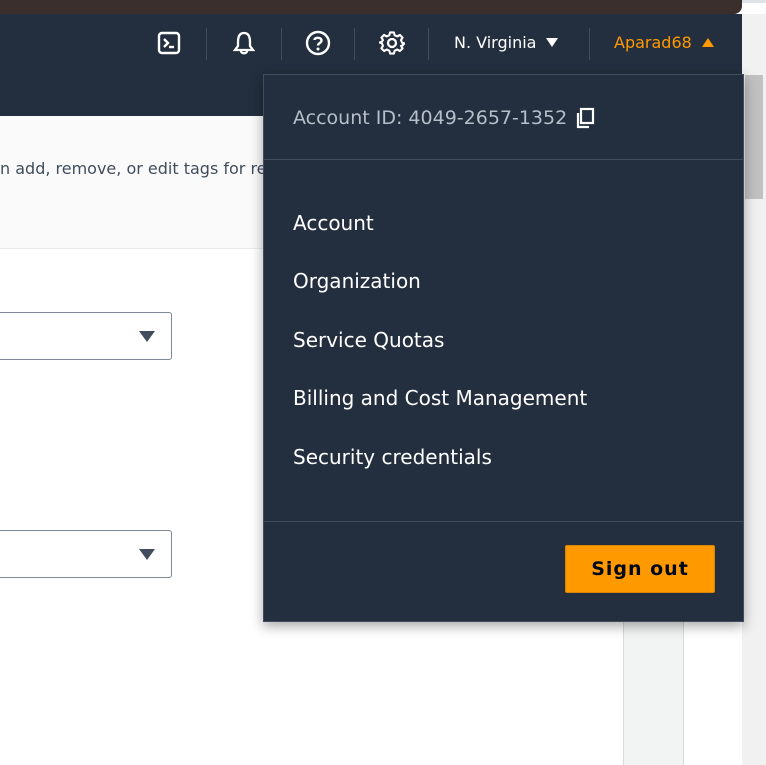 This screenshot has height=765, width=766. What do you see at coordinates (169, 43) in the screenshot?
I see `terminal-icon` at bounding box center [169, 43].